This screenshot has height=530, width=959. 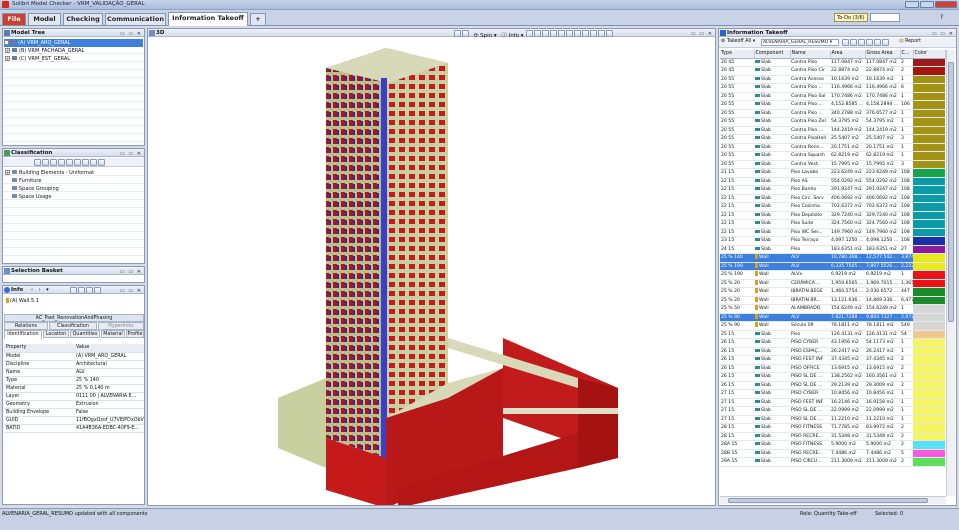 What do you see at coordinates (74, 364) in the screenshot?
I see `property-row: Discipline Architectural` at bounding box center [74, 364].